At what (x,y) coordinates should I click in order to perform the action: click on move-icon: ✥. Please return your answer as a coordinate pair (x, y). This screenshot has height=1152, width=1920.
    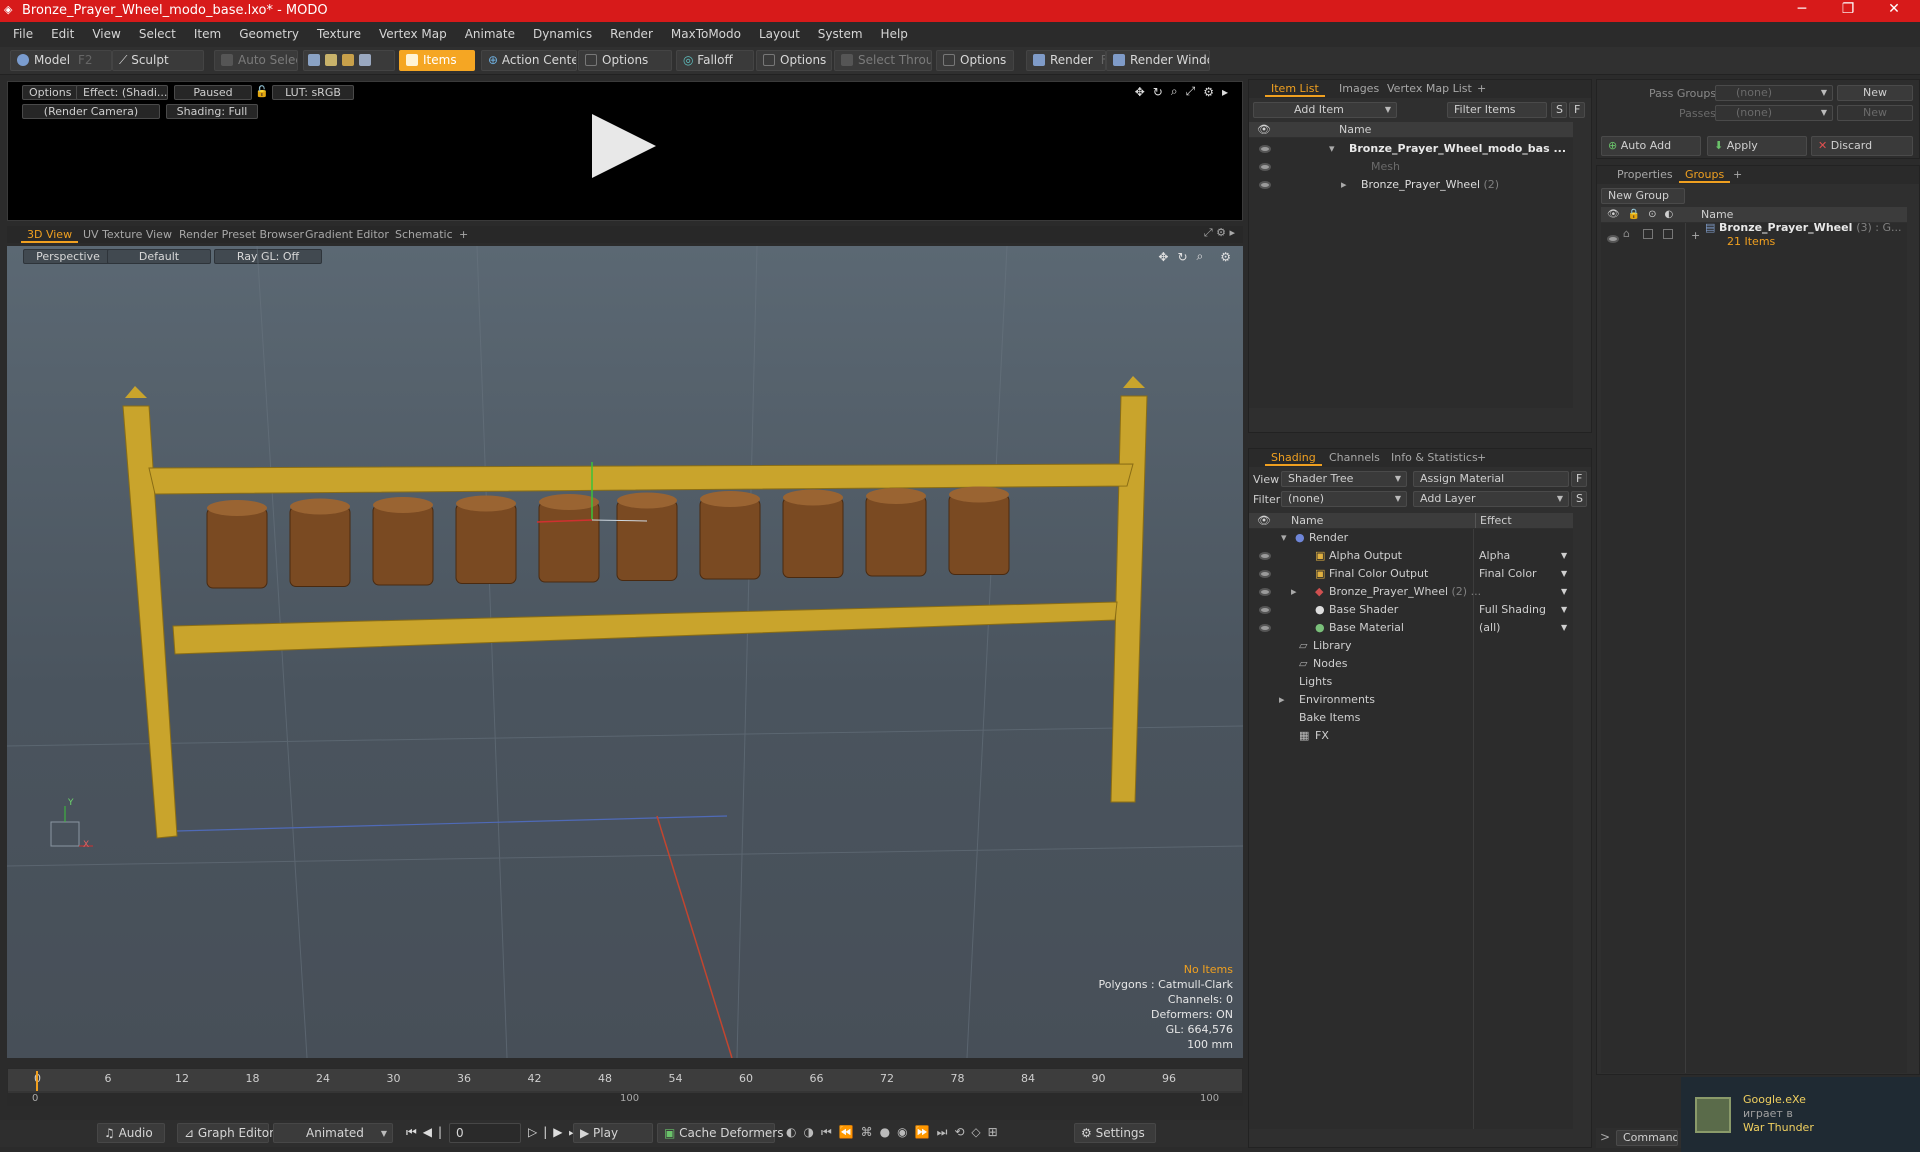
    Looking at the image, I should click on (1140, 92).